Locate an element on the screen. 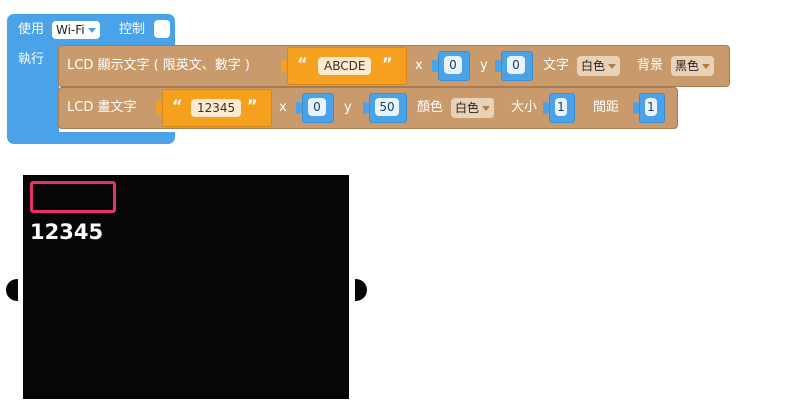  size-value-field: 1 is located at coordinates (561, 107).